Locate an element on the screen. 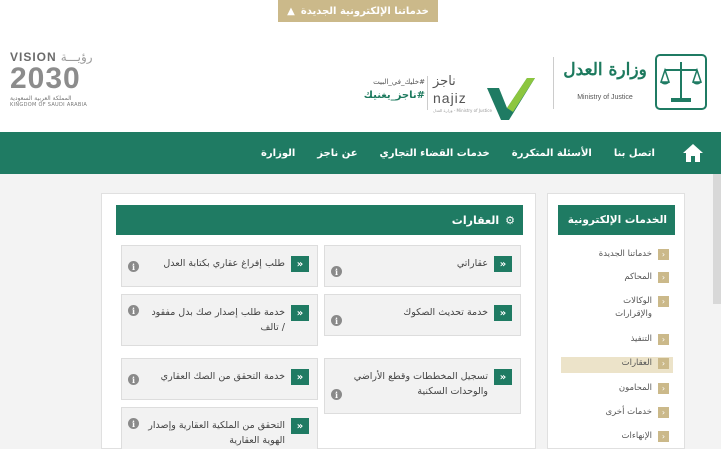  sidebar-item-courts: ‹ المحاكم is located at coordinates (617, 277).